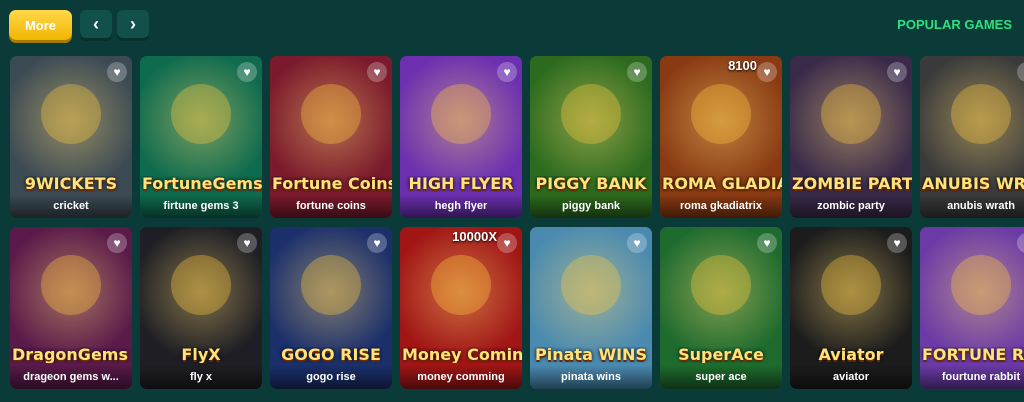 This screenshot has width=1024, height=402. I want to click on game-logo-text: ZOMBIE PARTY!!, so click(852, 184).